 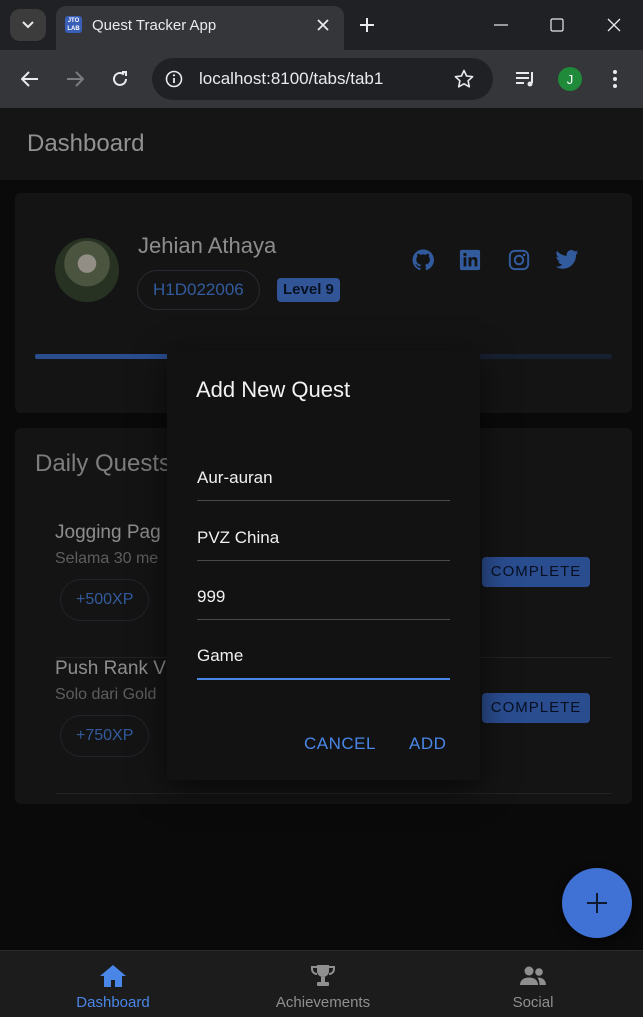 I want to click on quest-xp-input, so click(x=323, y=597).